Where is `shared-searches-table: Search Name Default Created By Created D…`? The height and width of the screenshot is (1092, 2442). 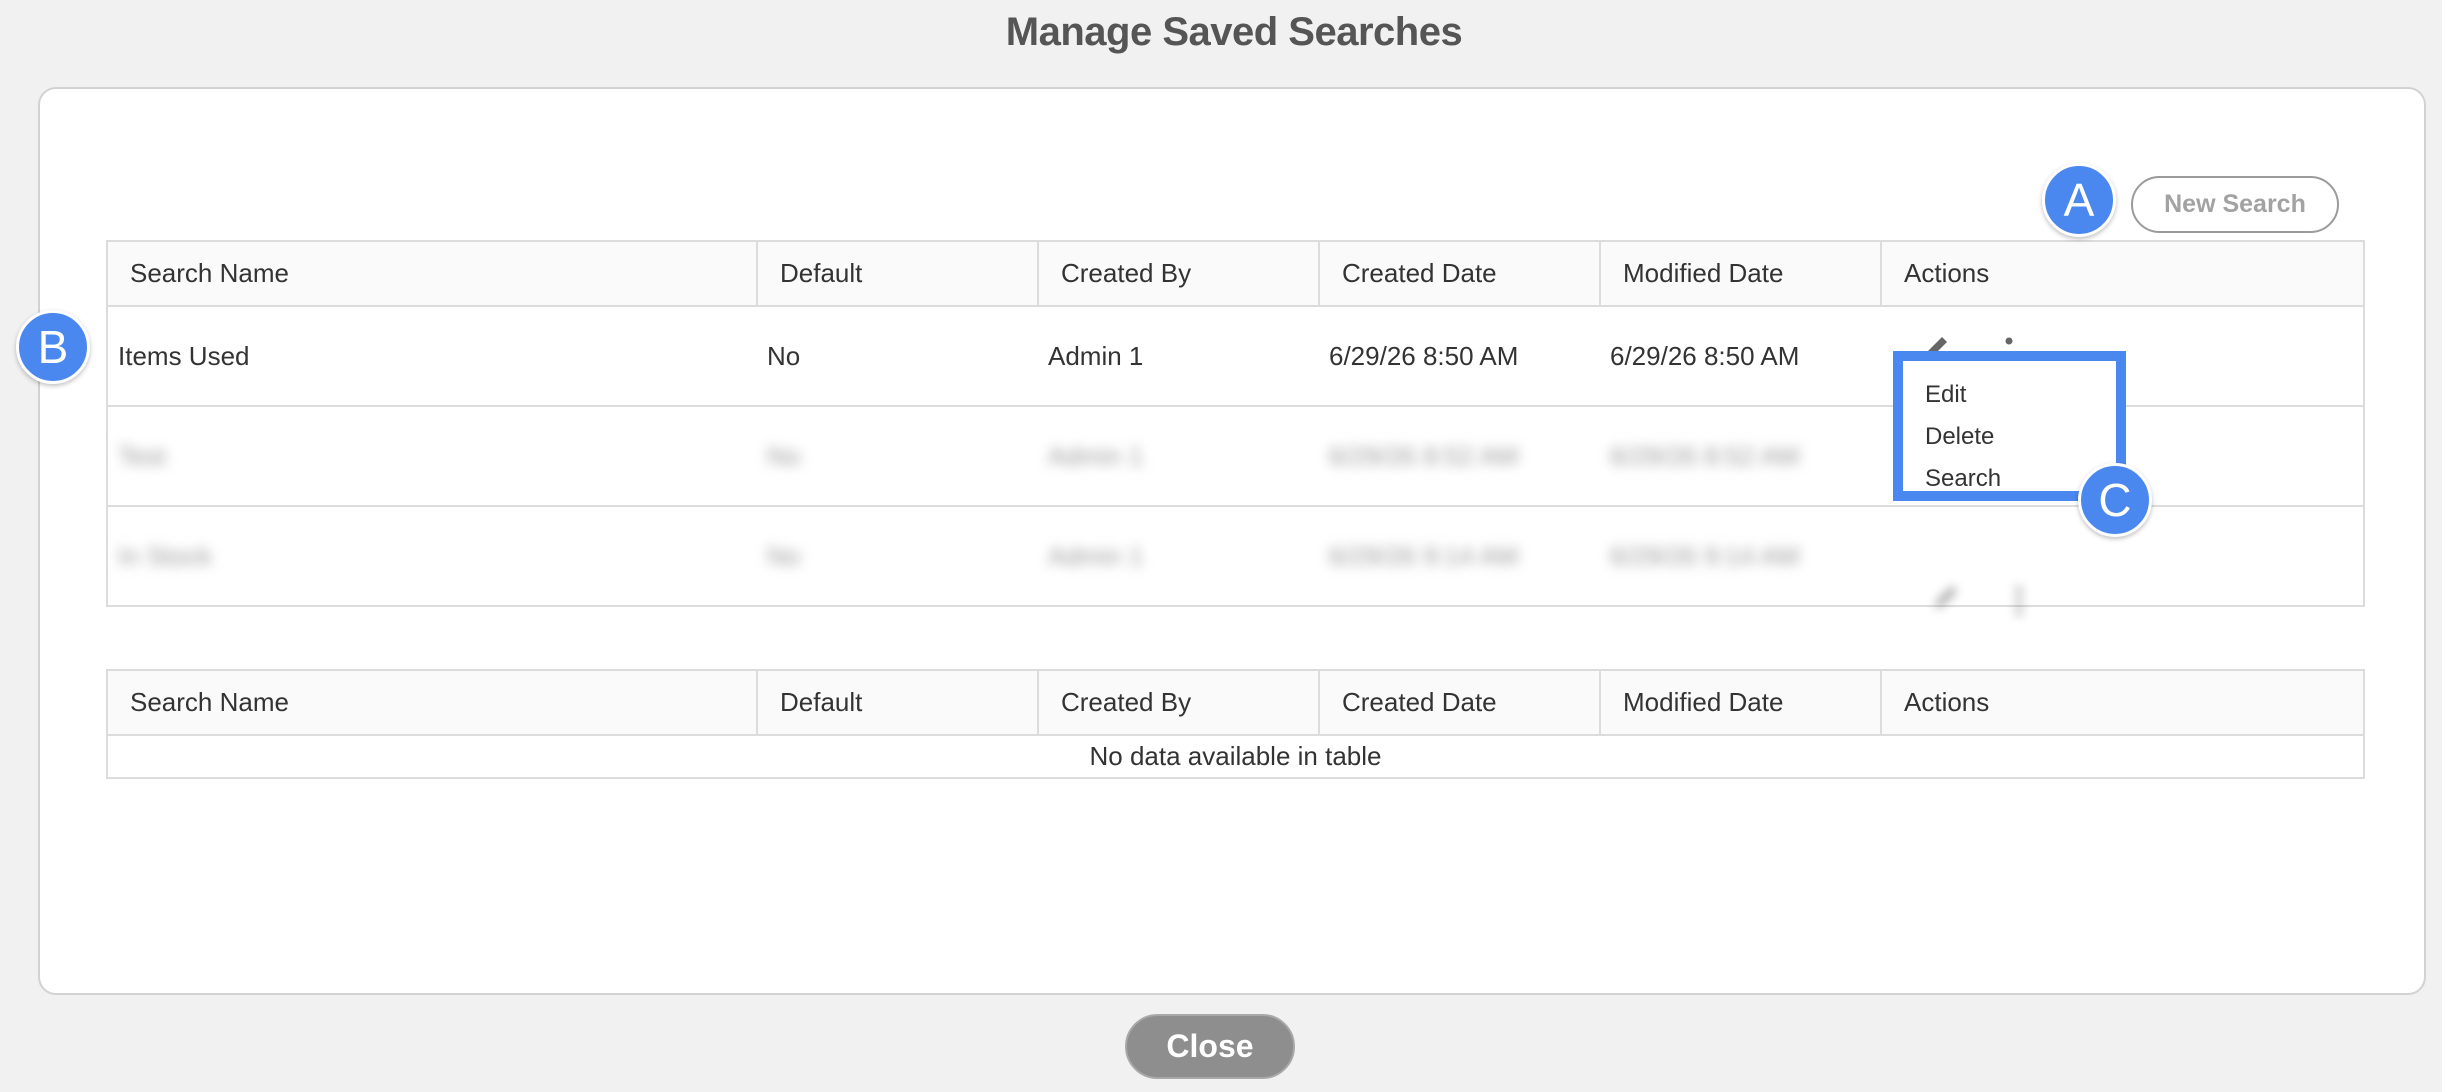
shared-searches-table: Search Name Default Created By Created D… is located at coordinates (1235, 724).